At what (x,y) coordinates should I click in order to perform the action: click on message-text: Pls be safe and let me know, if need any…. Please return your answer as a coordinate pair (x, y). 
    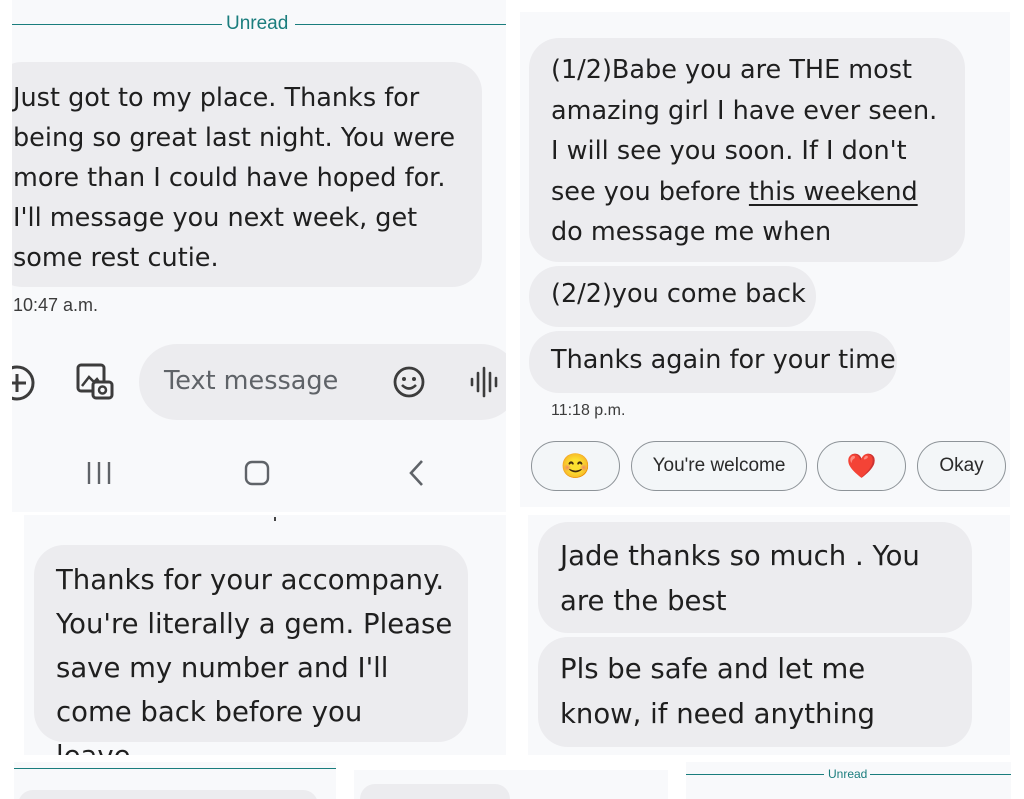
    Looking at the image, I should click on (717, 691).